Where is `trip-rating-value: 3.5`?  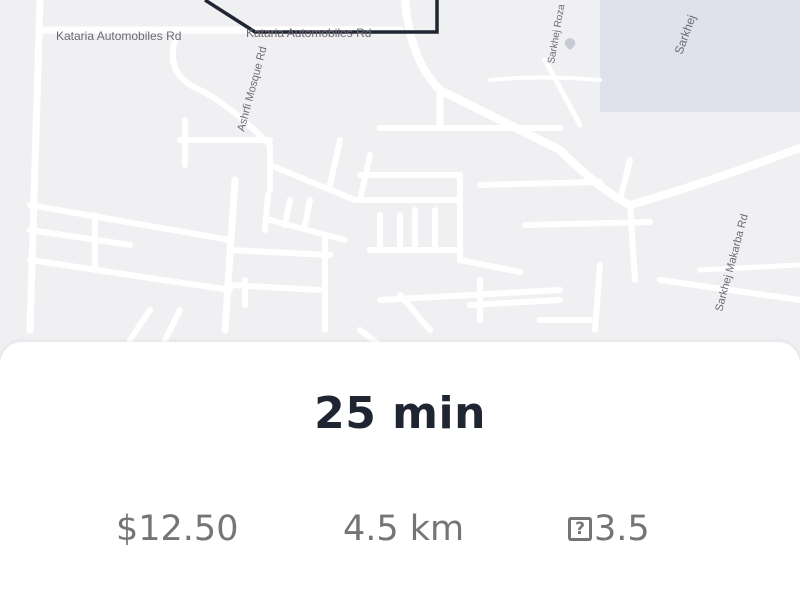
trip-rating-value: 3.5 is located at coordinates (622, 529).